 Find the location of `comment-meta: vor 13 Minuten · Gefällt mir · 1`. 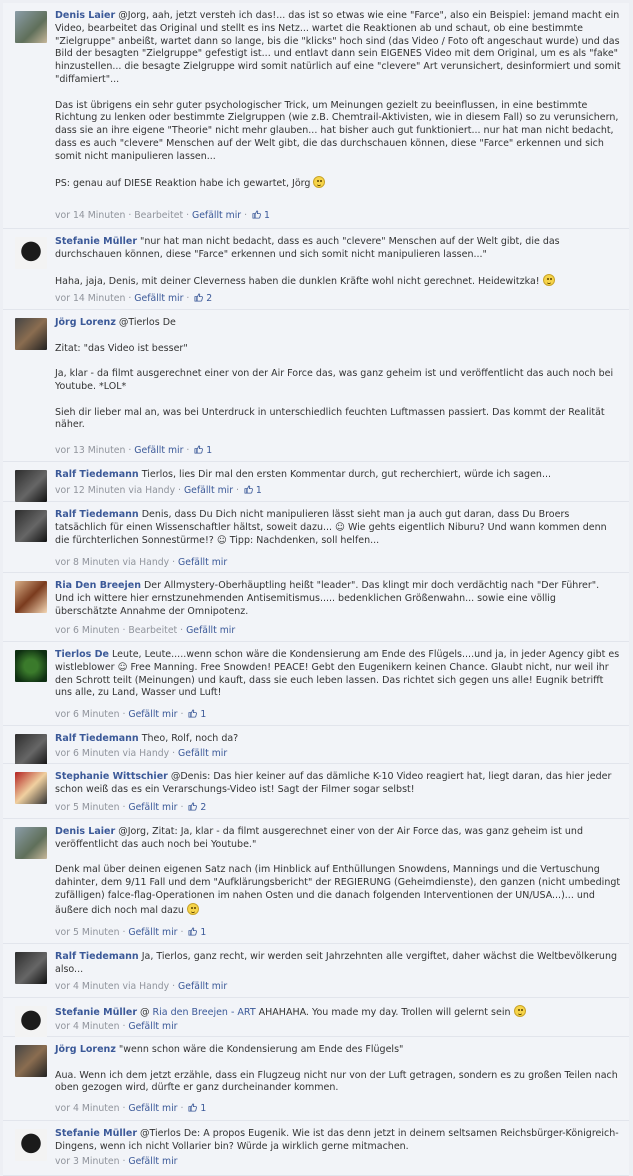

comment-meta: vor 13 Minuten · Gefällt mir · 1 is located at coordinates (134, 450).